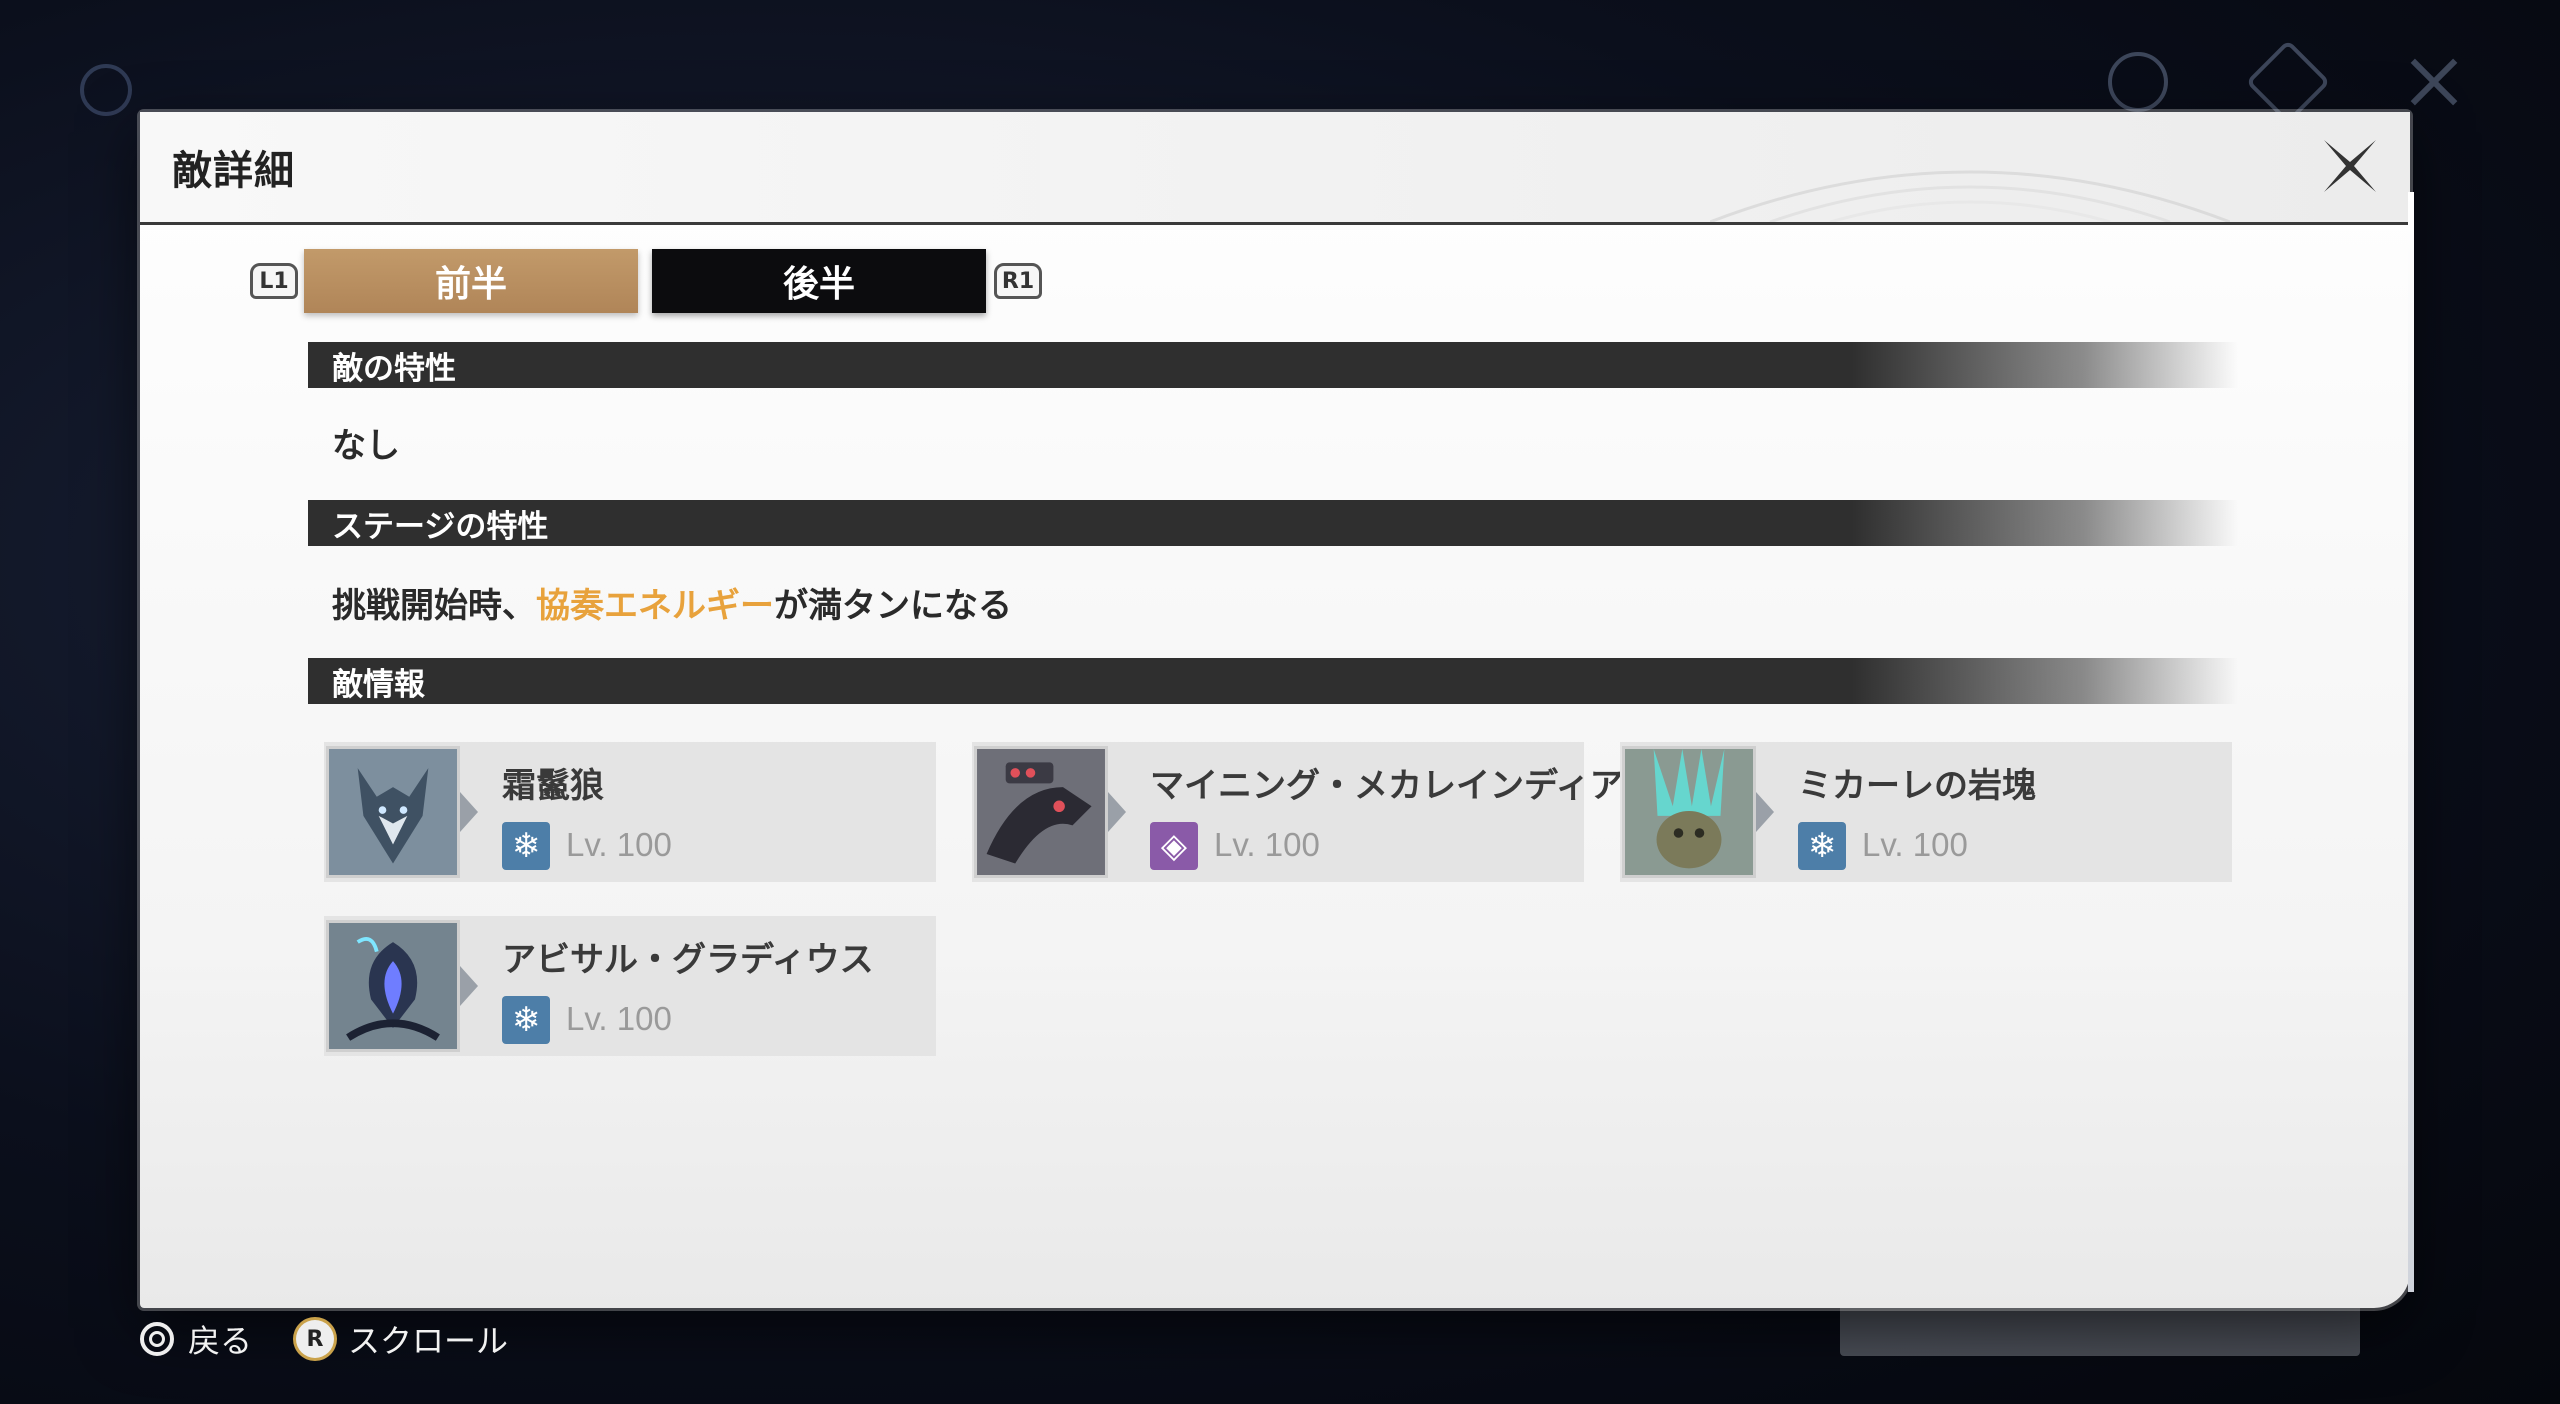  I want to click on tab-row: L1 前半 後半 R1, so click(646, 281).